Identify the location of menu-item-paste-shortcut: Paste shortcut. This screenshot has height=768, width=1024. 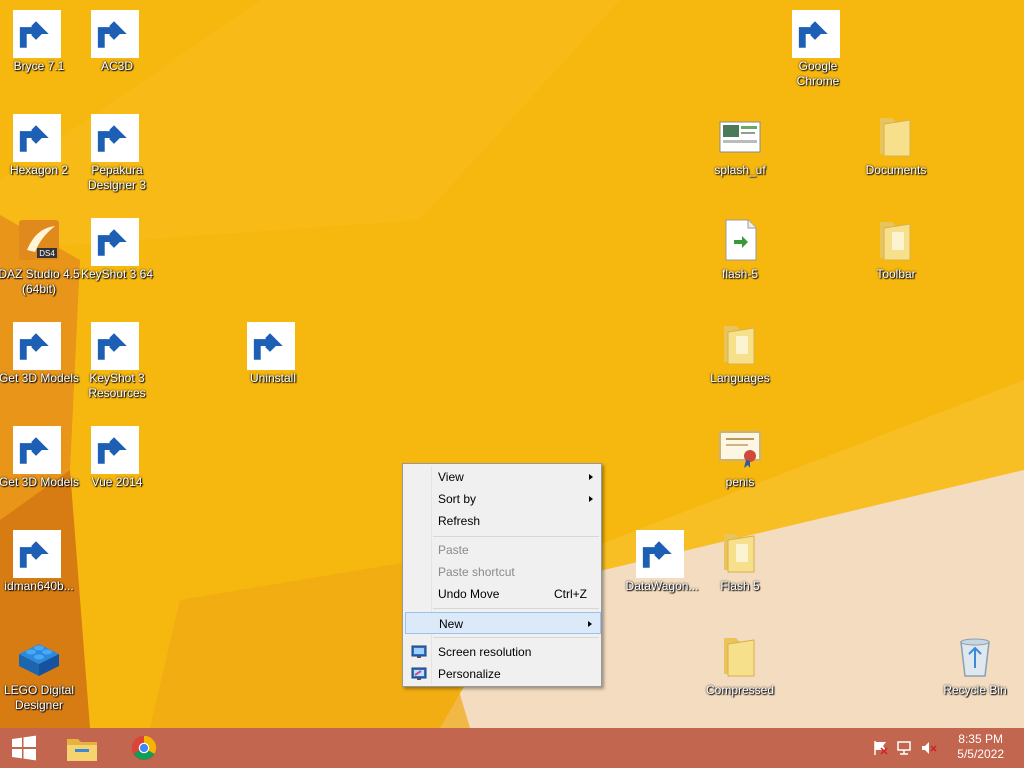
(503, 572).